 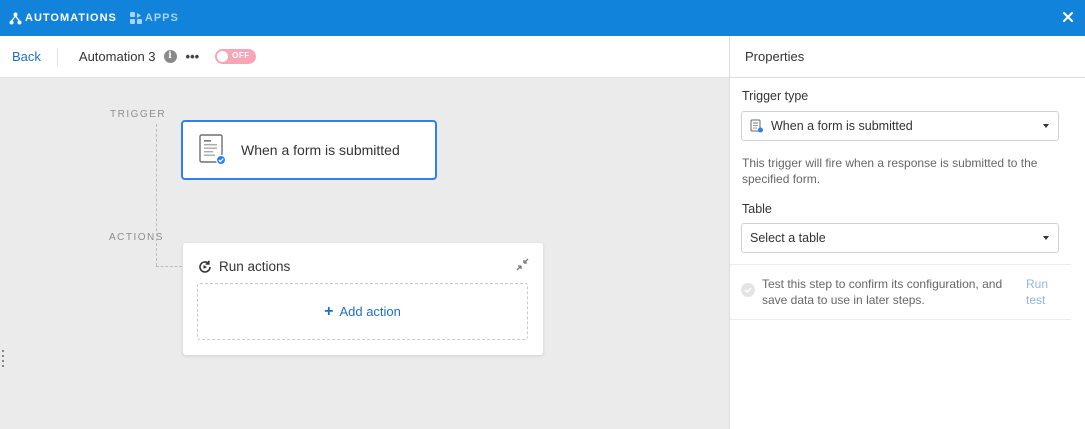 I want to click on apps-label: APPS, so click(x=161, y=18).